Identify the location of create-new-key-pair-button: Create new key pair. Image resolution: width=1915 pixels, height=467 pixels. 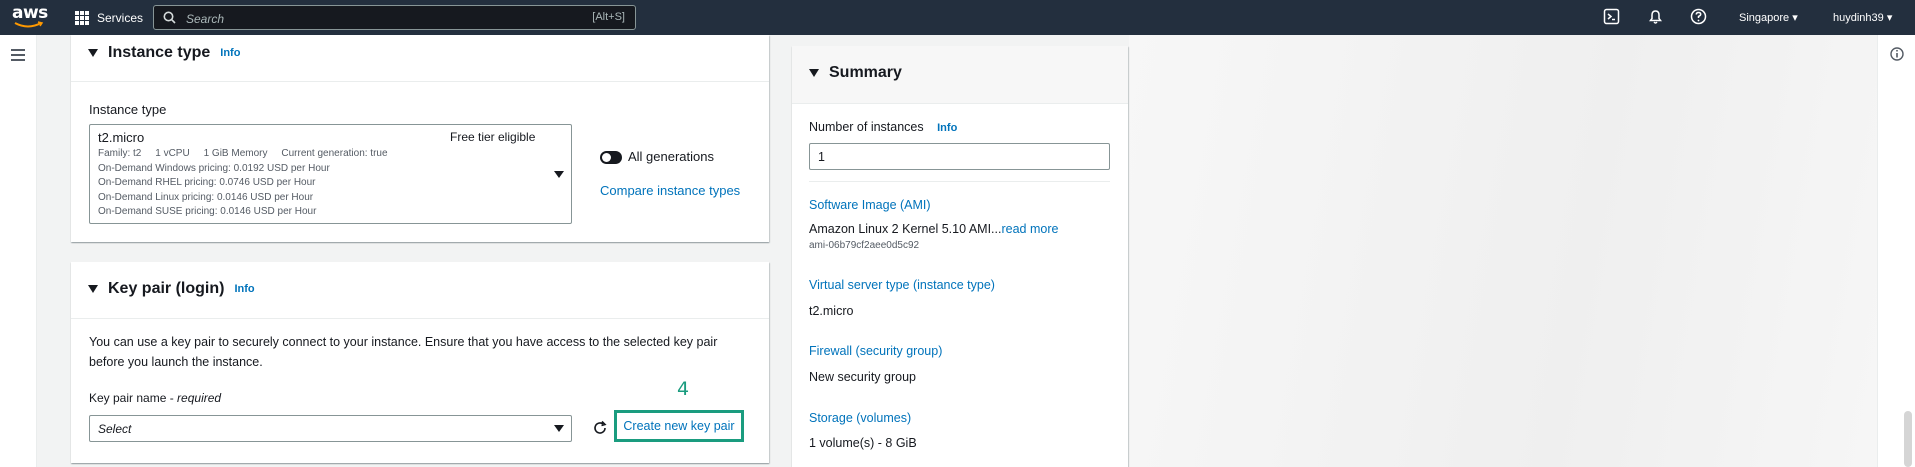
(679, 426).